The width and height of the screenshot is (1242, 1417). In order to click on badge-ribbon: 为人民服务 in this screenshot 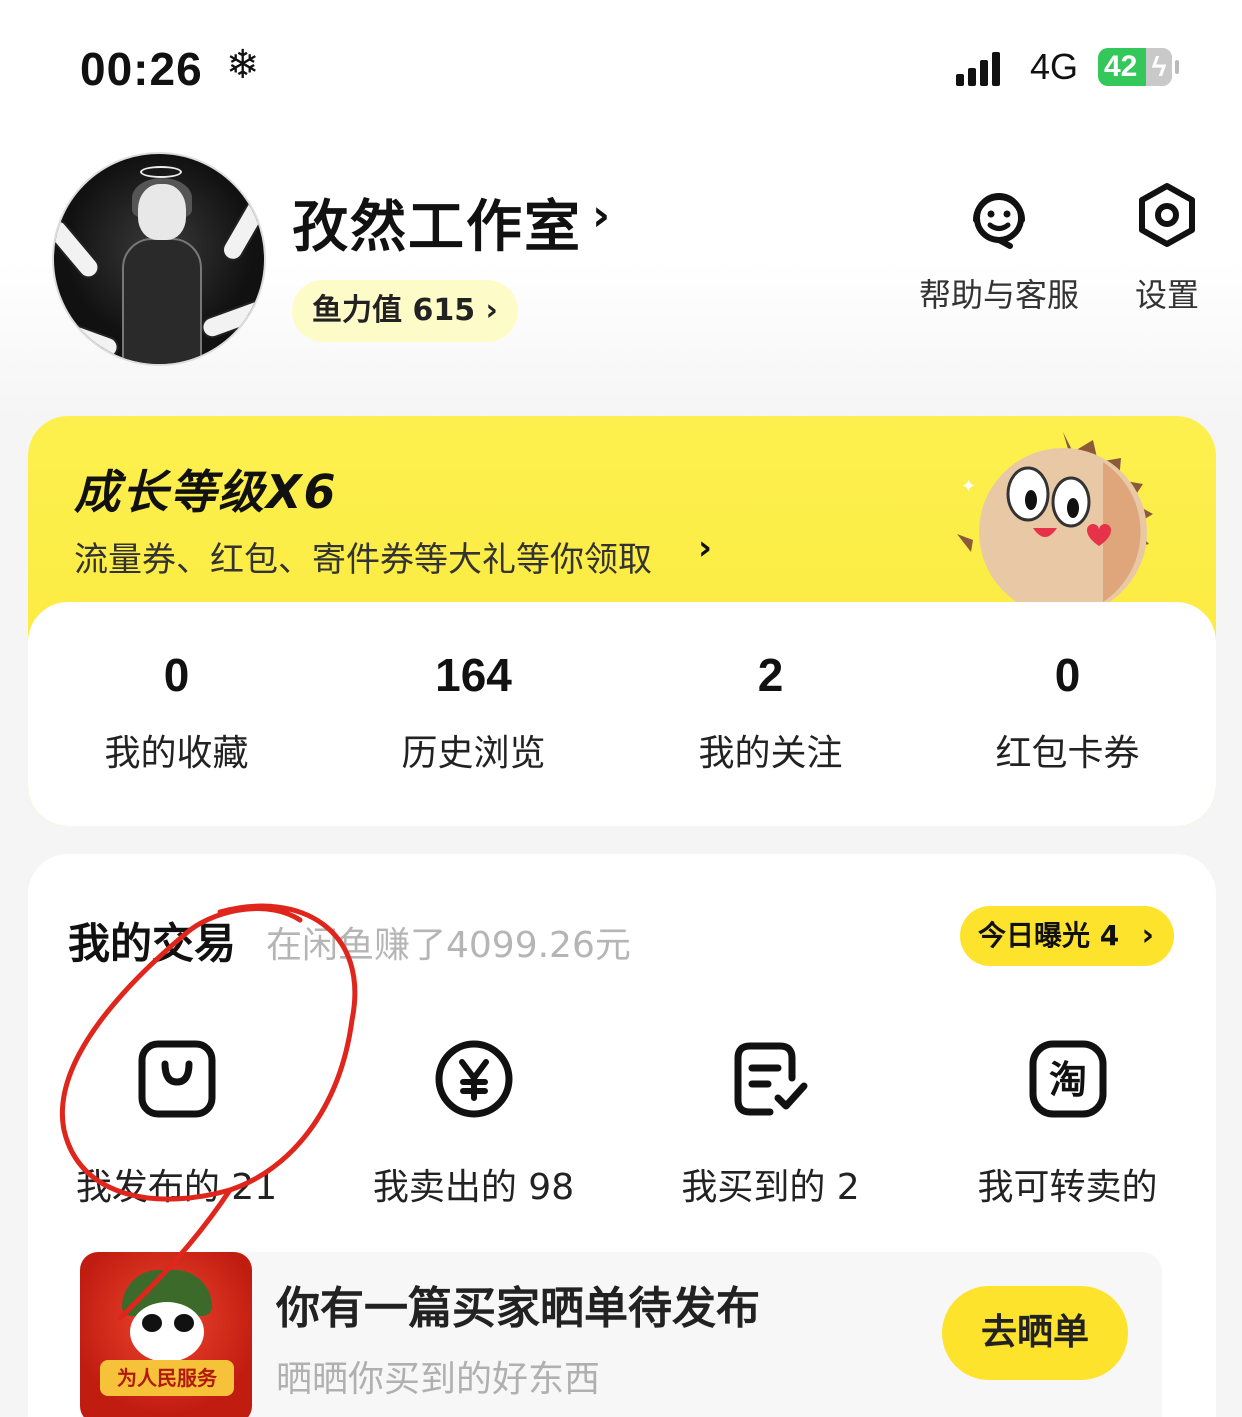, I will do `click(167, 1378)`.